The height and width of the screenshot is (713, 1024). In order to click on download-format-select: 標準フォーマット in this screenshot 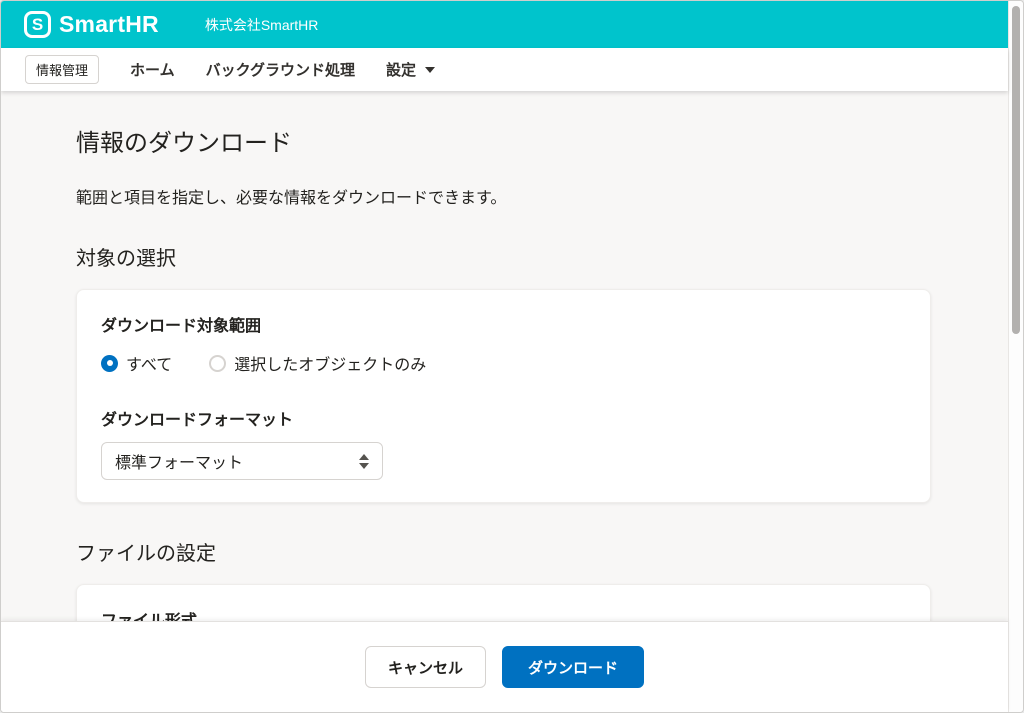, I will do `click(242, 461)`.